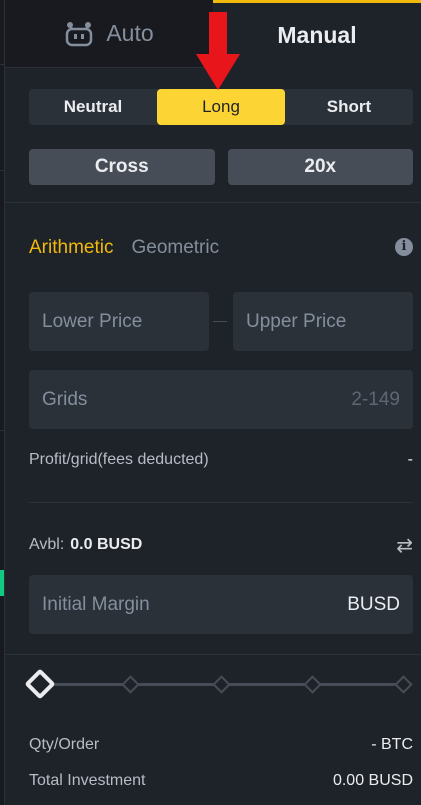 The image size is (421, 805). What do you see at coordinates (71, 248) in the screenshot?
I see `arithmetic-option: Arithmetic` at bounding box center [71, 248].